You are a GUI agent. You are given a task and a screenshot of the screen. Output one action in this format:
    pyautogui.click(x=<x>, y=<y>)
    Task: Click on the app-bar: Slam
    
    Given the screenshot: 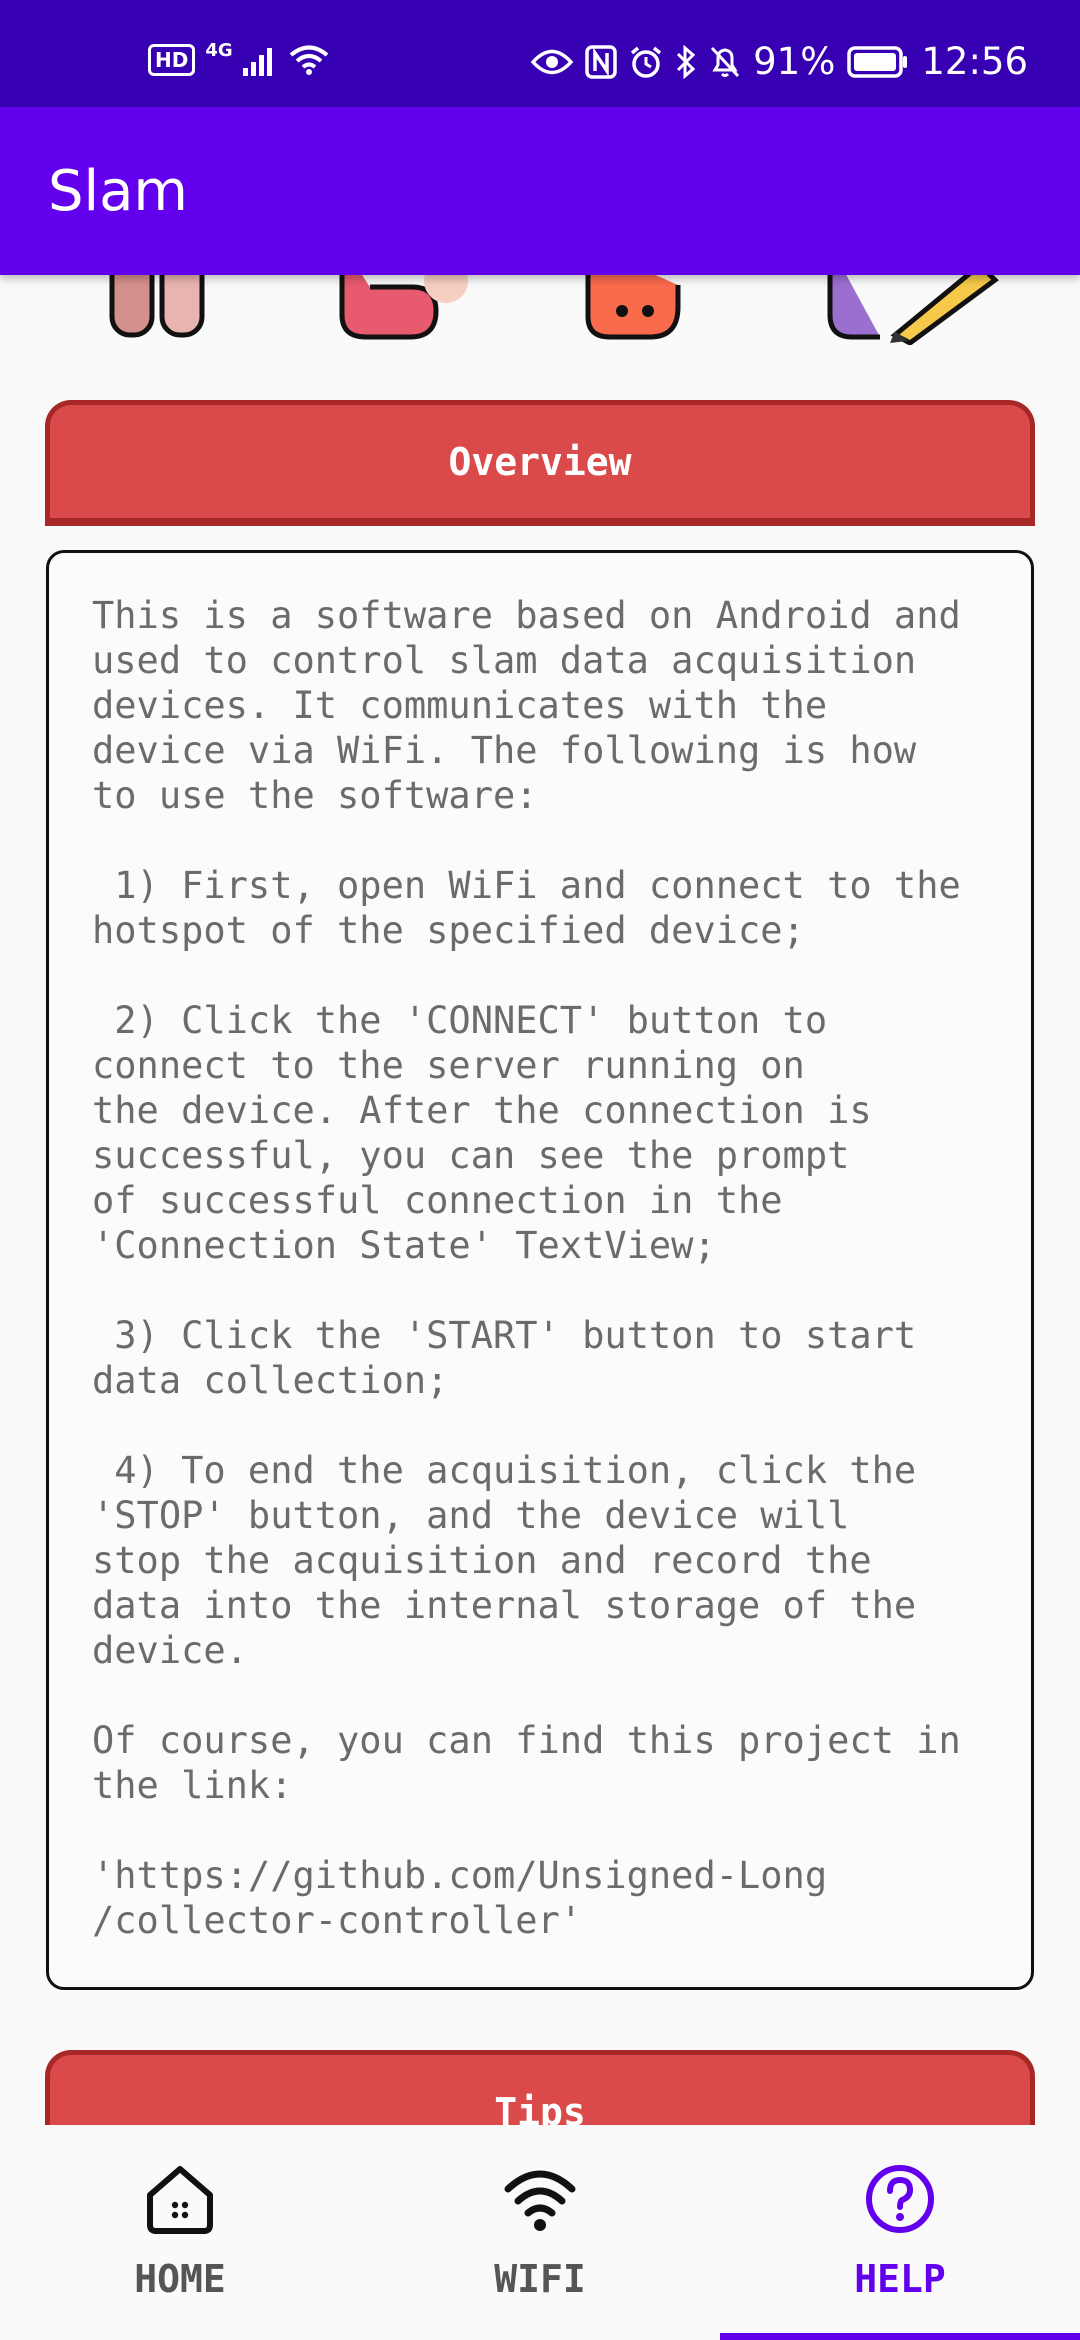 What is the action you would take?
    pyautogui.click(x=540, y=191)
    